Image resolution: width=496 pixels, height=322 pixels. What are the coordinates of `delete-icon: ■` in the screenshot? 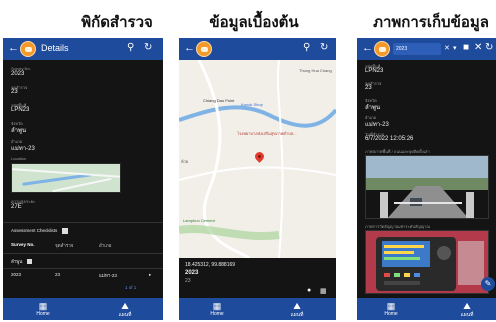 It's located at (466, 47).